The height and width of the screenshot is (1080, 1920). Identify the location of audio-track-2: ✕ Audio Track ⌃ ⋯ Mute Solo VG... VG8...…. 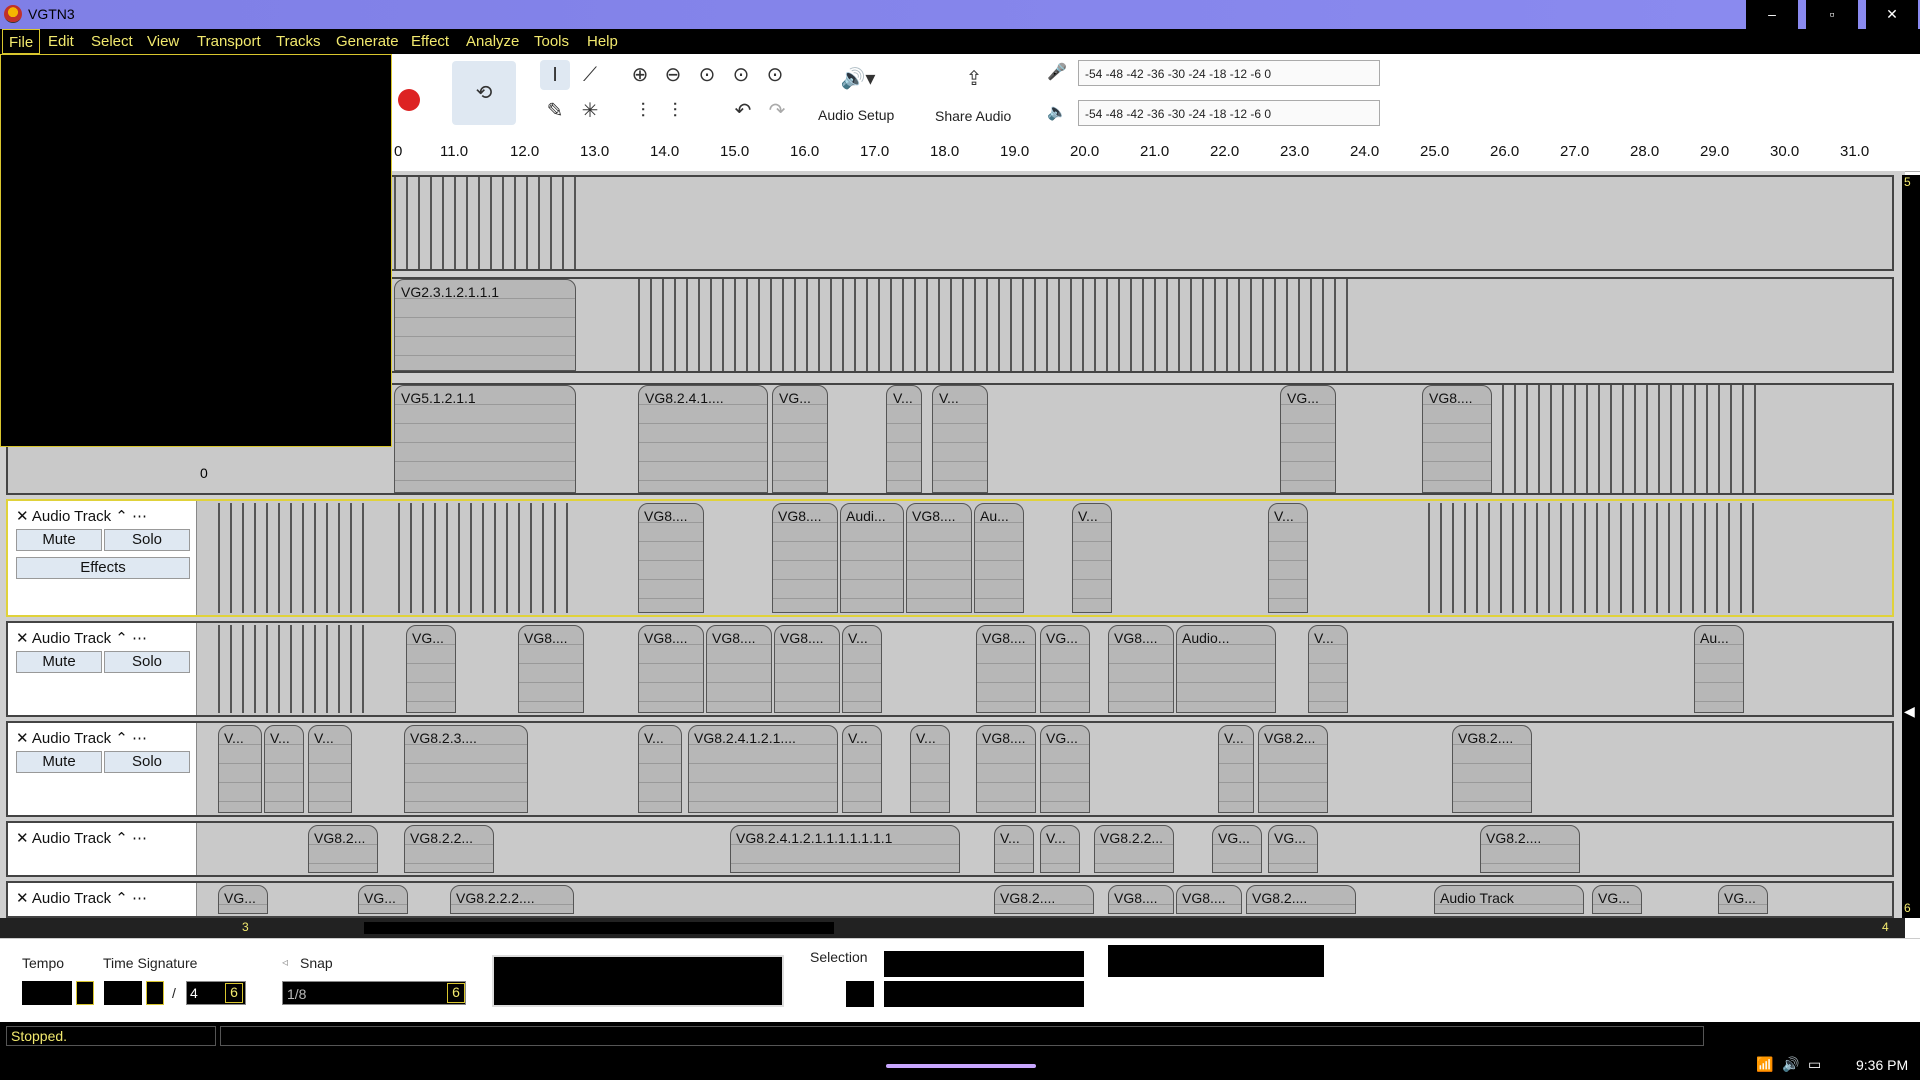
(950, 669).